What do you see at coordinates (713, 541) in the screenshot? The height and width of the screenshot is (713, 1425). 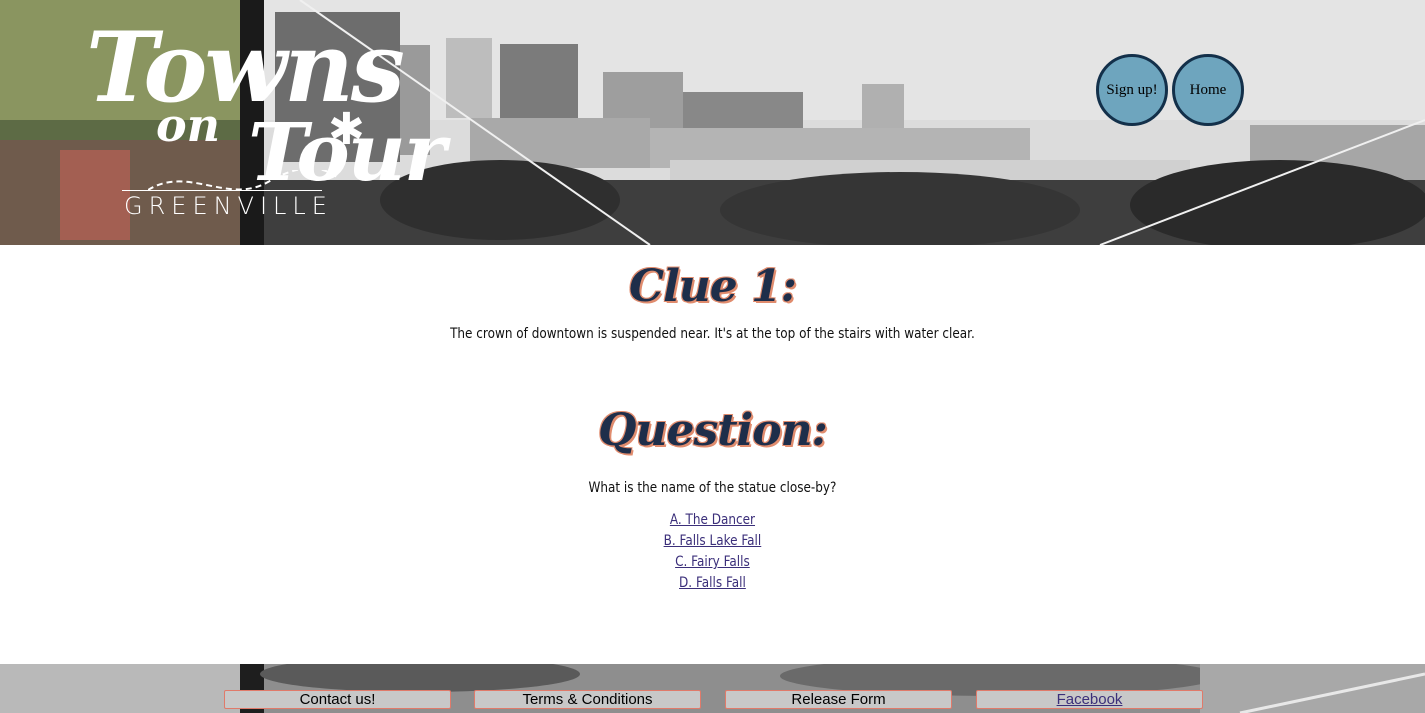 I see `answer-link-b: B. Falls Lake Fall` at bounding box center [713, 541].